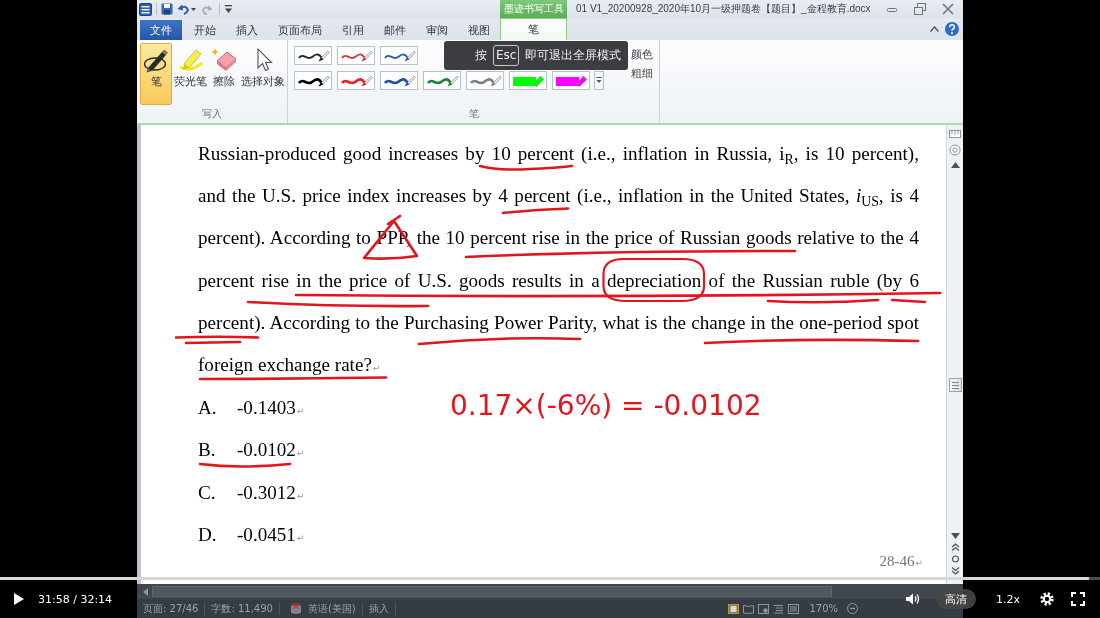  I want to click on play-icon, so click(19, 599).